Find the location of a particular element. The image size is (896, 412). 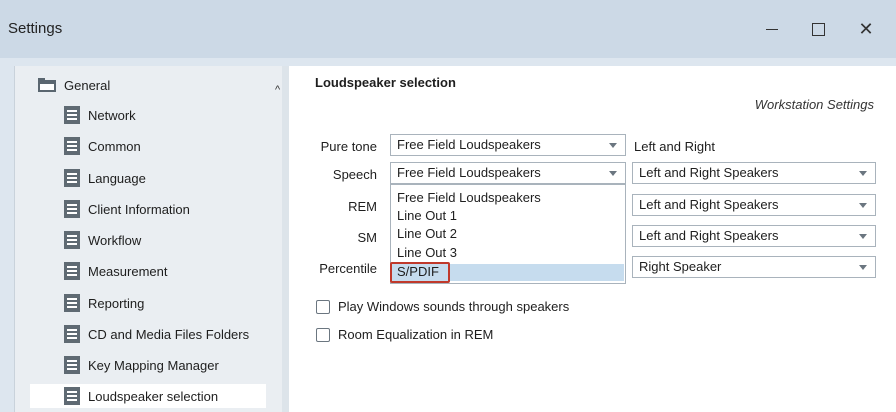

play-windows-sounds-checkbox: Play Windows sounds through speakers is located at coordinates (442, 306).